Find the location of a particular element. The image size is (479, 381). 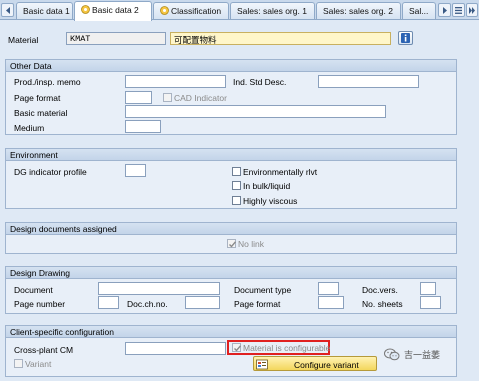

tab-list-menu-button is located at coordinates (458, 10).